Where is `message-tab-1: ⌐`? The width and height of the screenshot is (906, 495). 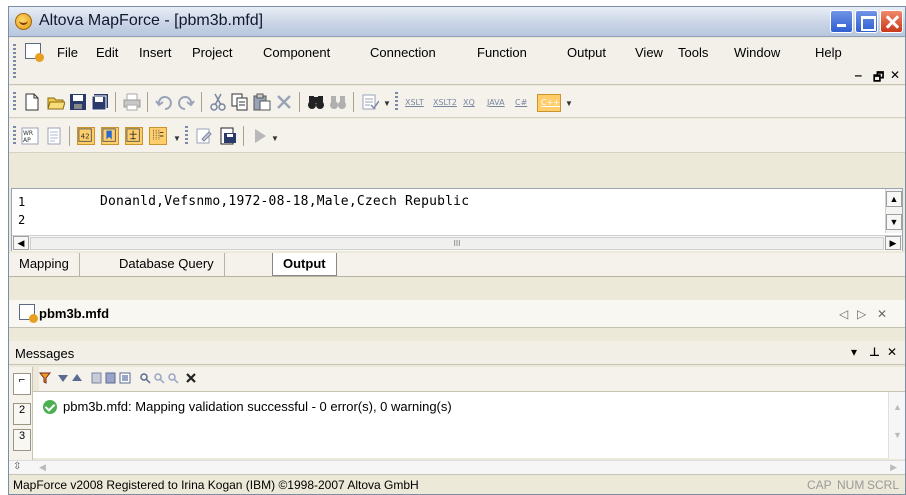 message-tab-1: ⌐ is located at coordinates (22, 384).